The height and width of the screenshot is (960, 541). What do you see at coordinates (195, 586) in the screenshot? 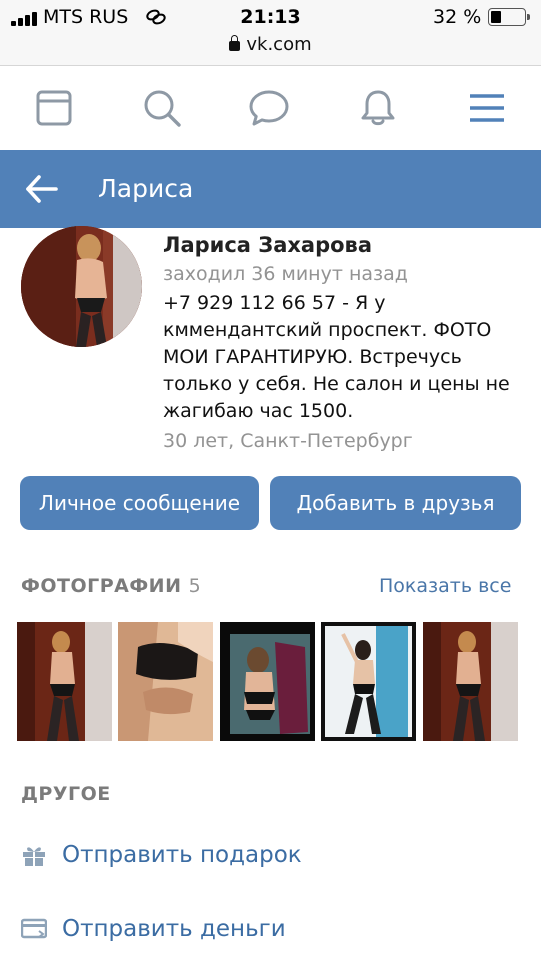
I see `photos-count: 5` at bounding box center [195, 586].